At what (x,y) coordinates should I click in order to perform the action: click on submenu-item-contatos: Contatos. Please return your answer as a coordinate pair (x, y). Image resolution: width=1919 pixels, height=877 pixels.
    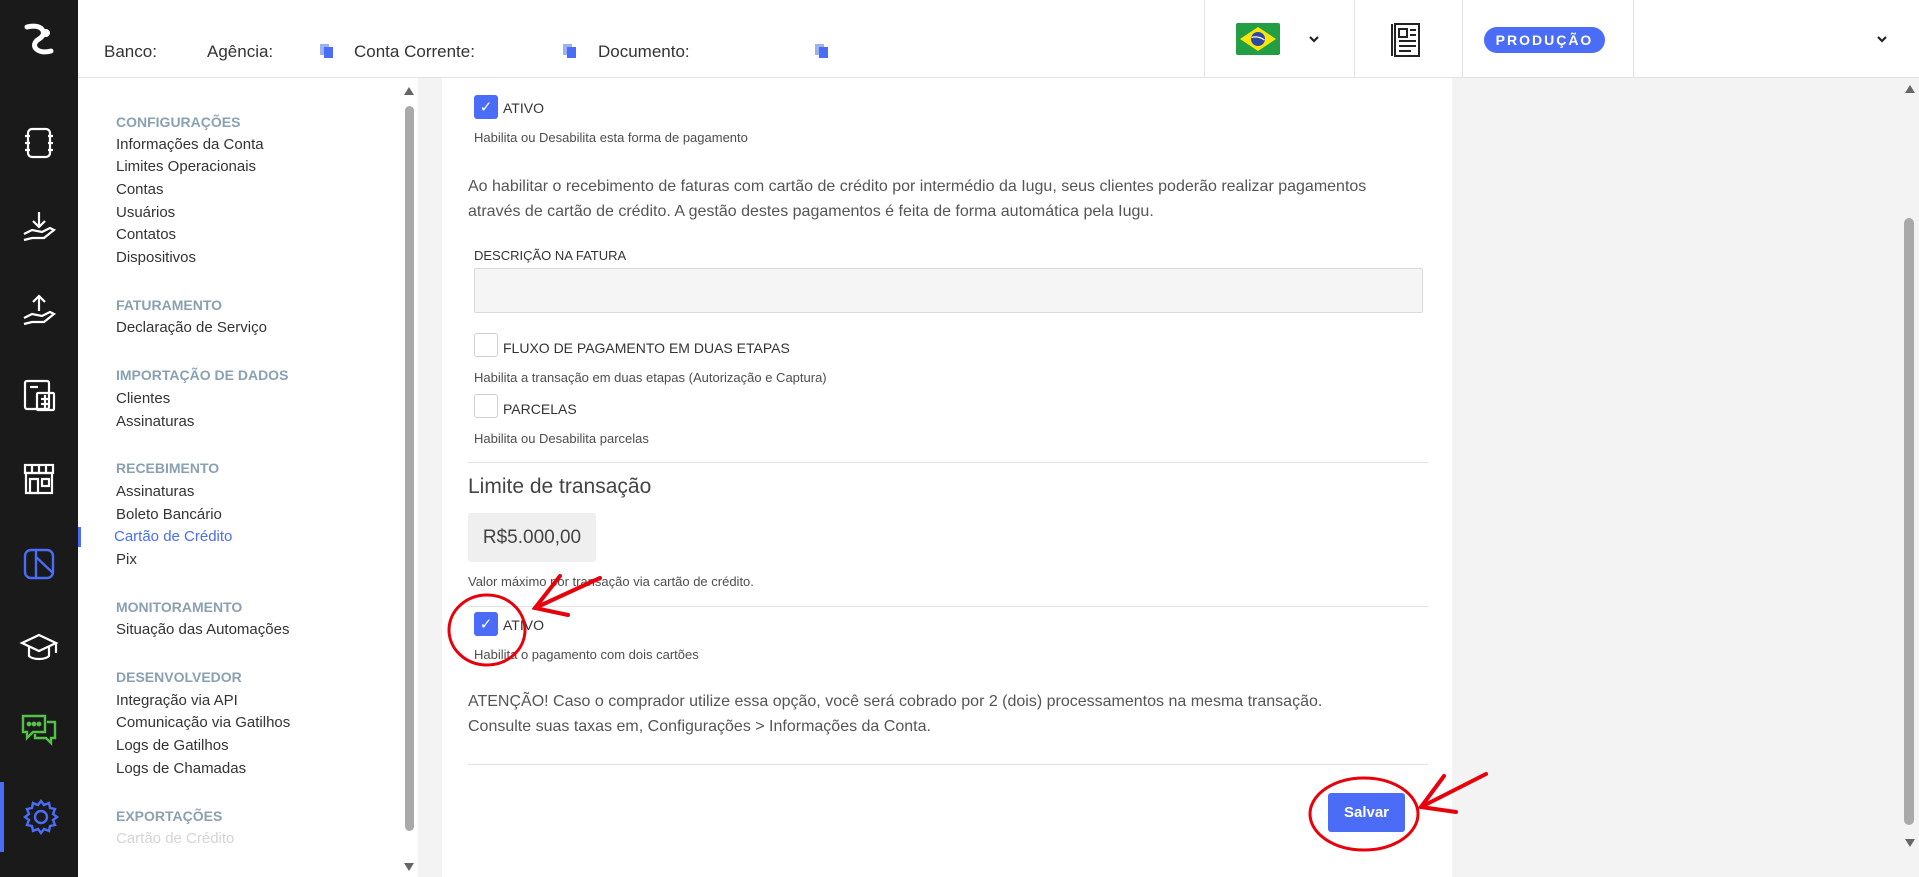
    Looking at the image, I should click on (146, 234).